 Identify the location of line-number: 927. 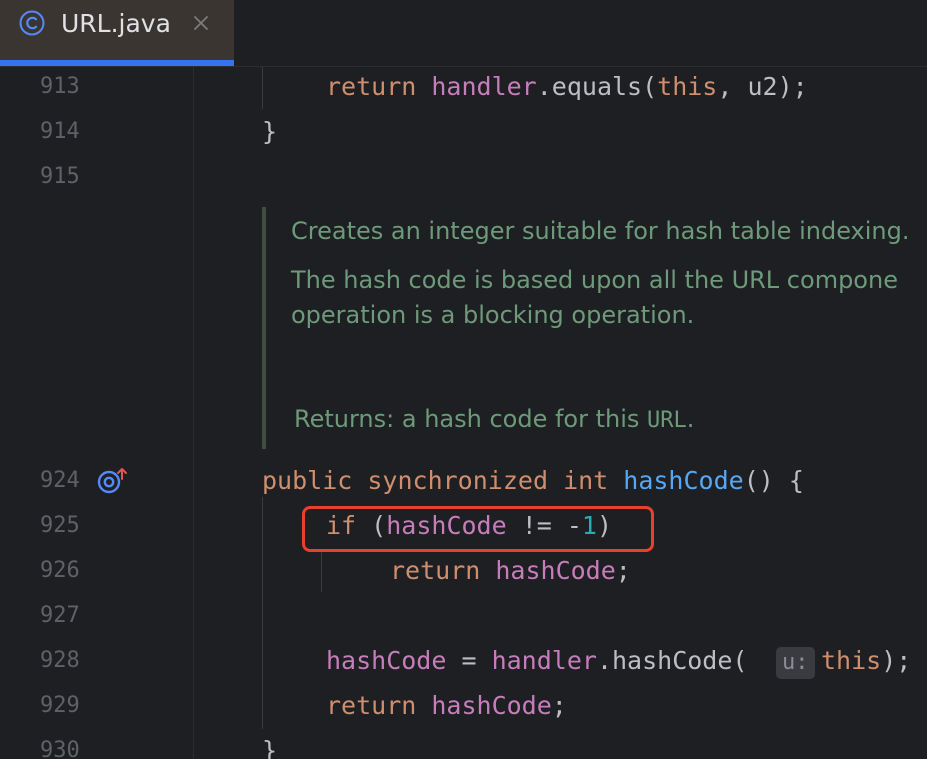
(60, 615).